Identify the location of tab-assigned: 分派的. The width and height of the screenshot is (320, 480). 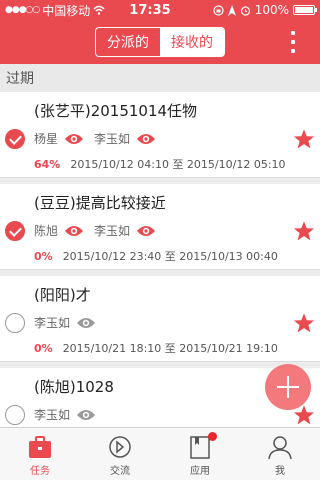
(128, 42).